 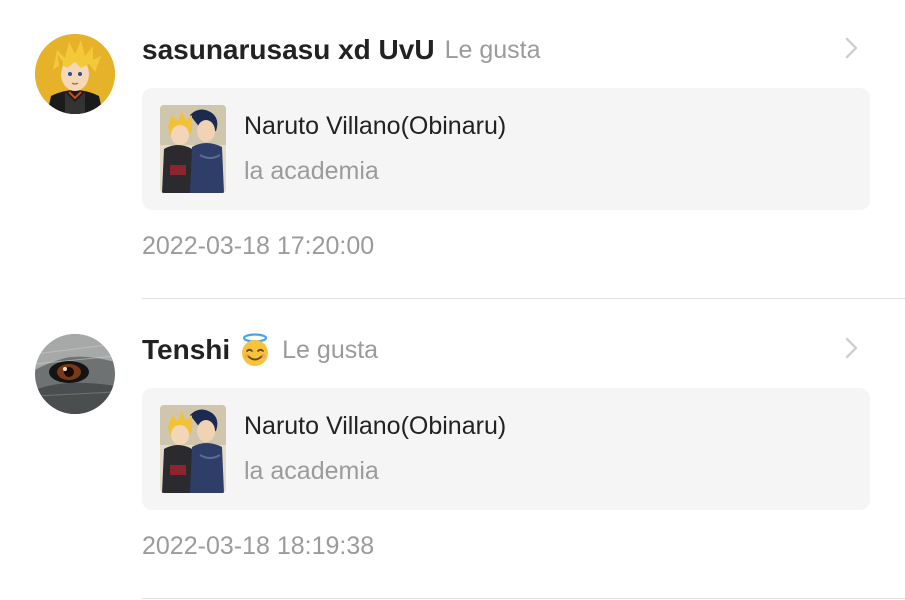 I want to click on username: Tenshi, so click(x=186, y=350).